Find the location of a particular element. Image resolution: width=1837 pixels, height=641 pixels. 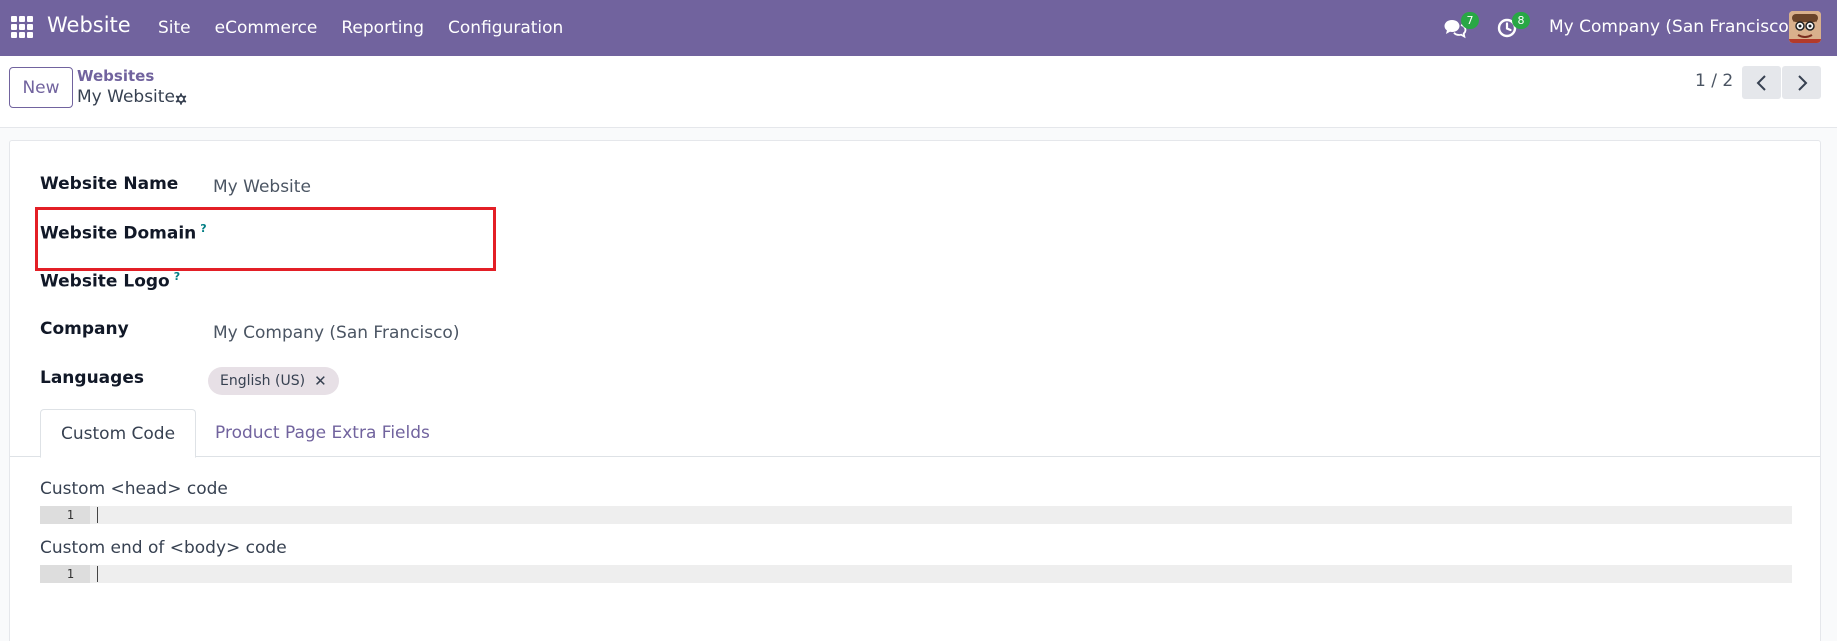

main-menu: Site eCommerce Reporting Configuration is located at coordinates (360, 28).